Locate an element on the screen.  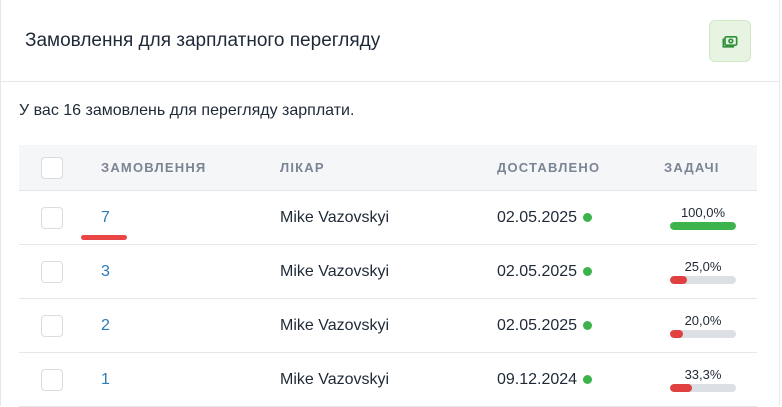
header-delivered: ДОСТАВЛЕНО is located at coordinates (580, 167).